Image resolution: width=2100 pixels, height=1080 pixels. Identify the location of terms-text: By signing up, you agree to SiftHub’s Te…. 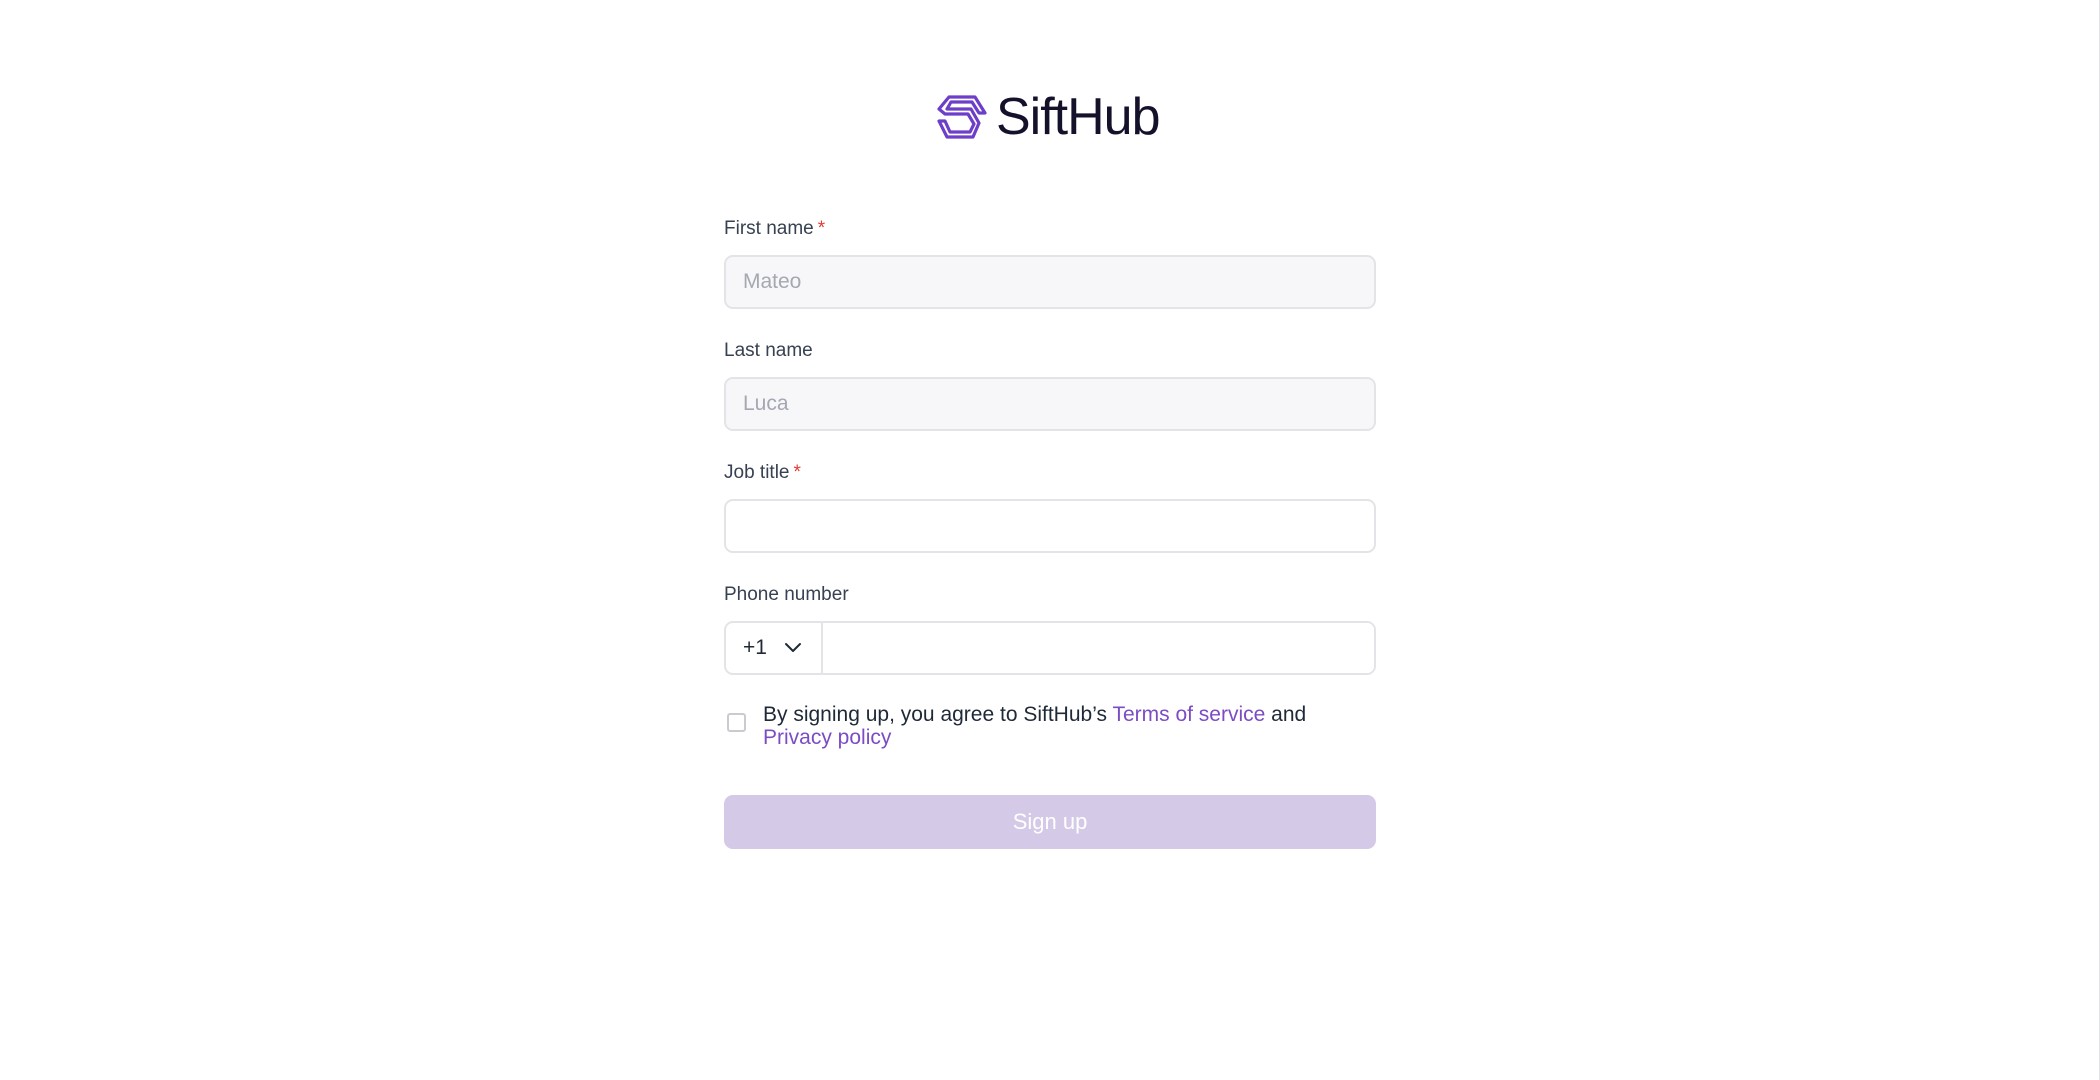
(1043, 726).